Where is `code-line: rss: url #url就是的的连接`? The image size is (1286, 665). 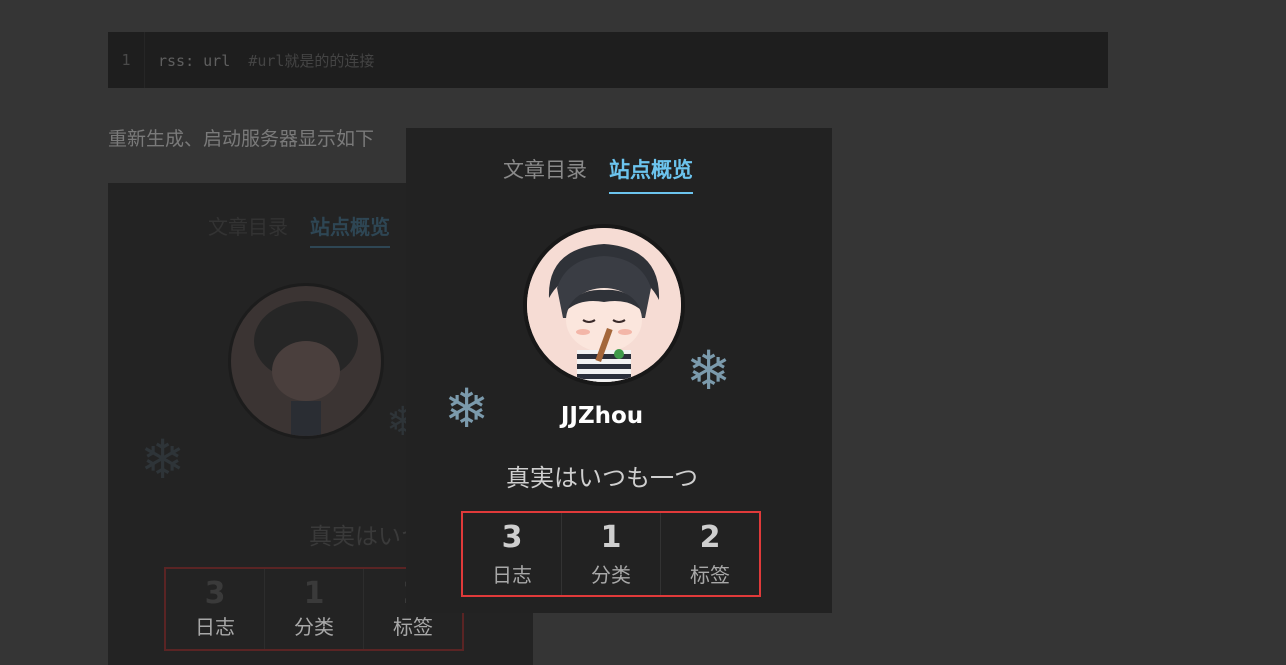
code-line: rss: url #url就是的的连接 is located at coordinates (259, 60).